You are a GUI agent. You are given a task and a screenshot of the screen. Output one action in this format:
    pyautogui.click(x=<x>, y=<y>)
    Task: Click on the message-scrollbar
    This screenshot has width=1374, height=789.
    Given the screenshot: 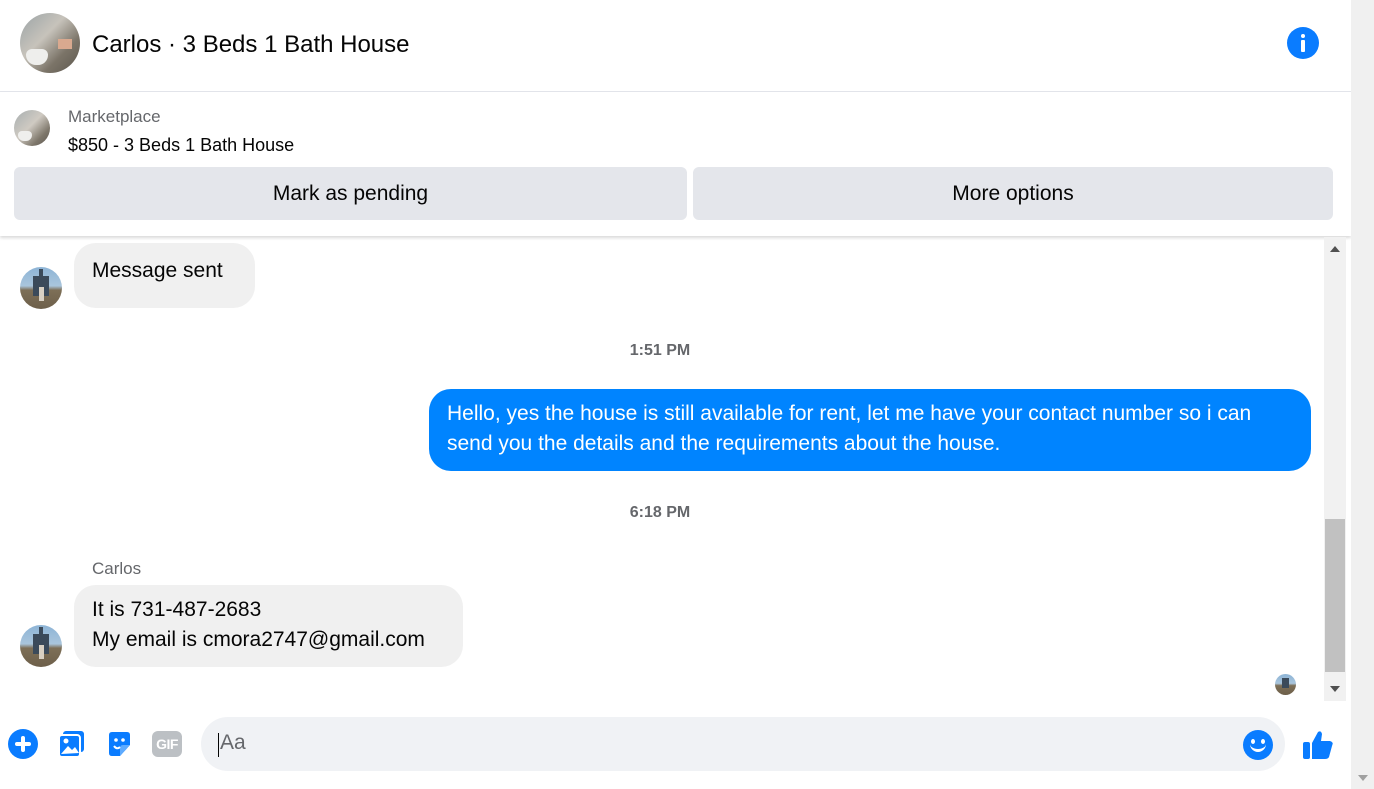 What is the action you would take?
    pyautogui.click(x=1335, y=469)
    